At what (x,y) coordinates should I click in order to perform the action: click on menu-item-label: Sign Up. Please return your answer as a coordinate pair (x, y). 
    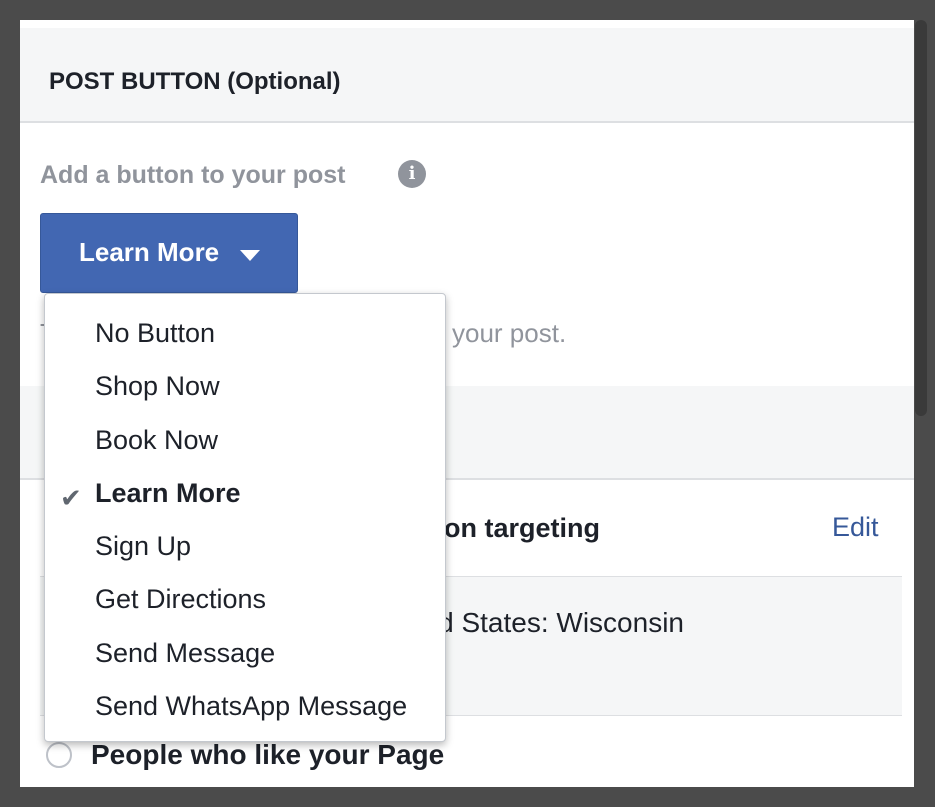
    Looking at the image, I should click on (143, 546).